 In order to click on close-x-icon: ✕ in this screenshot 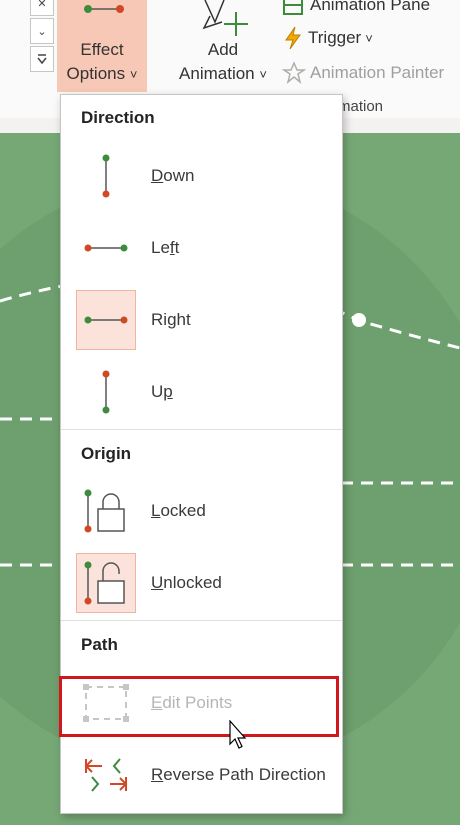, I will do `click(42, 5)`.